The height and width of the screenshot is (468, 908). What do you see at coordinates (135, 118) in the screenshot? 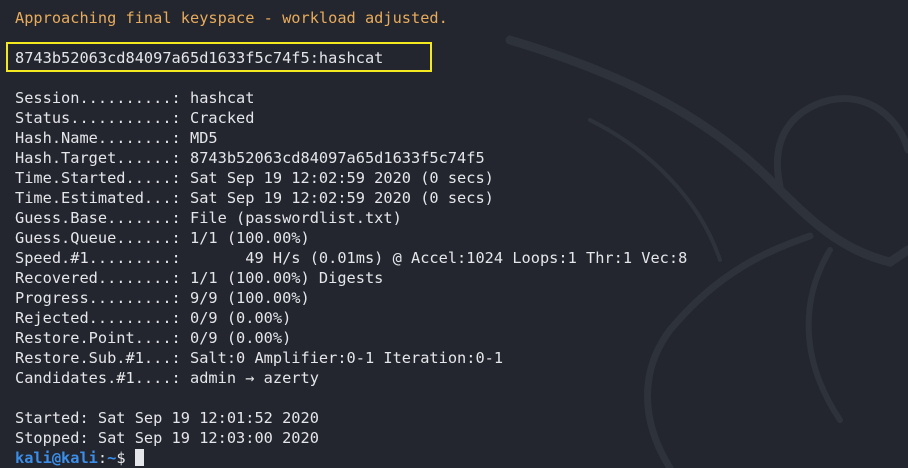
I see `status-line-status: Status...........: Cracked` at bounding box center [135, 118].